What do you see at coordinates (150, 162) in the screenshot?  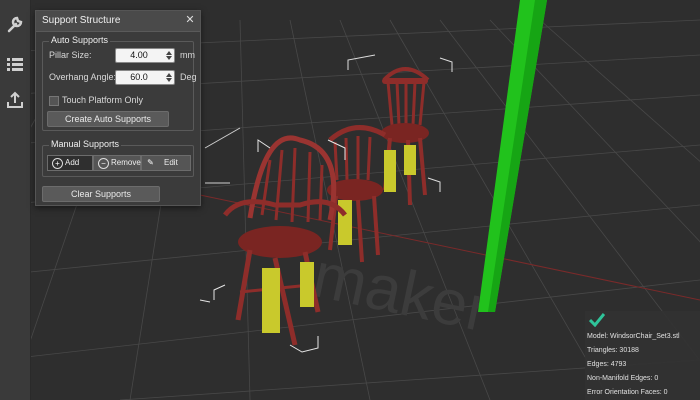 I see `pencil-icon: ✎` at bounding box center [150, 162].